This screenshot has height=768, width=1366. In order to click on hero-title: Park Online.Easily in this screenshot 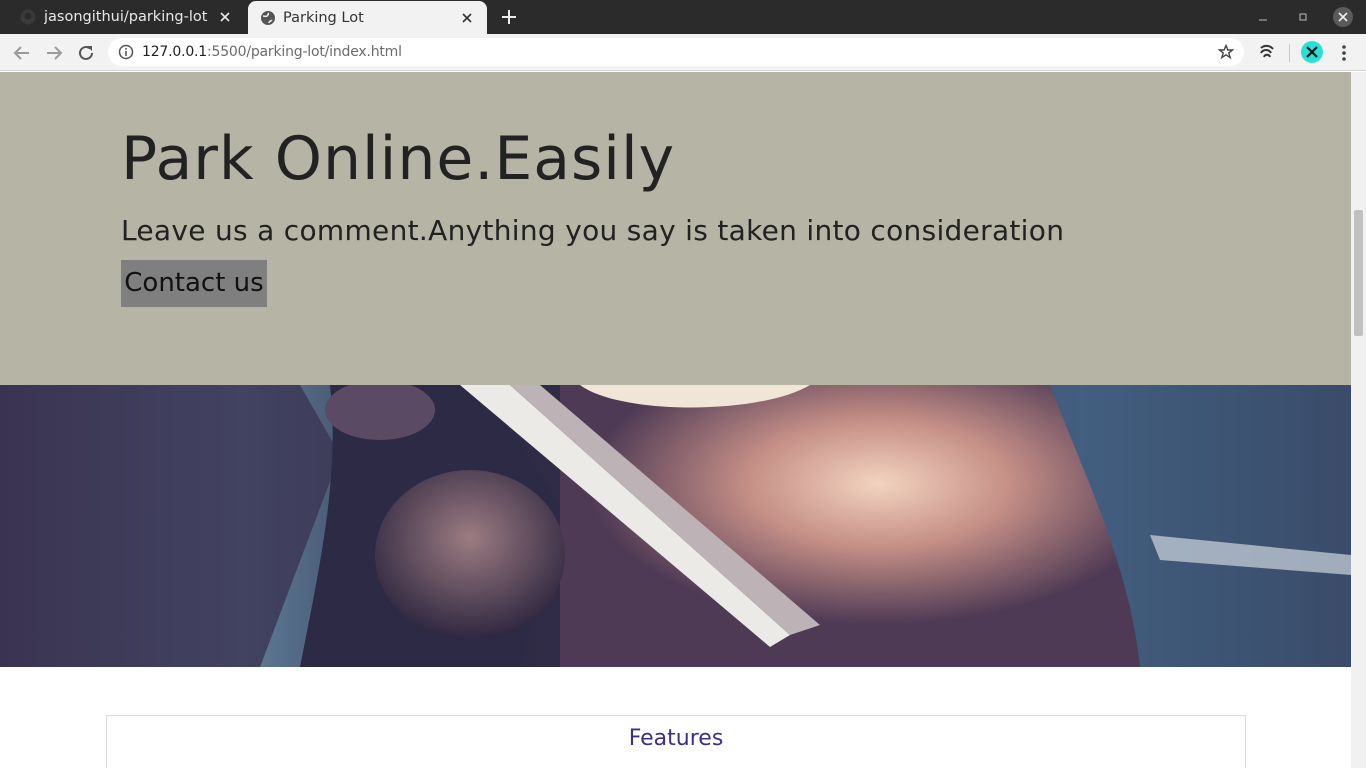, I will do `click(398, 159)`.